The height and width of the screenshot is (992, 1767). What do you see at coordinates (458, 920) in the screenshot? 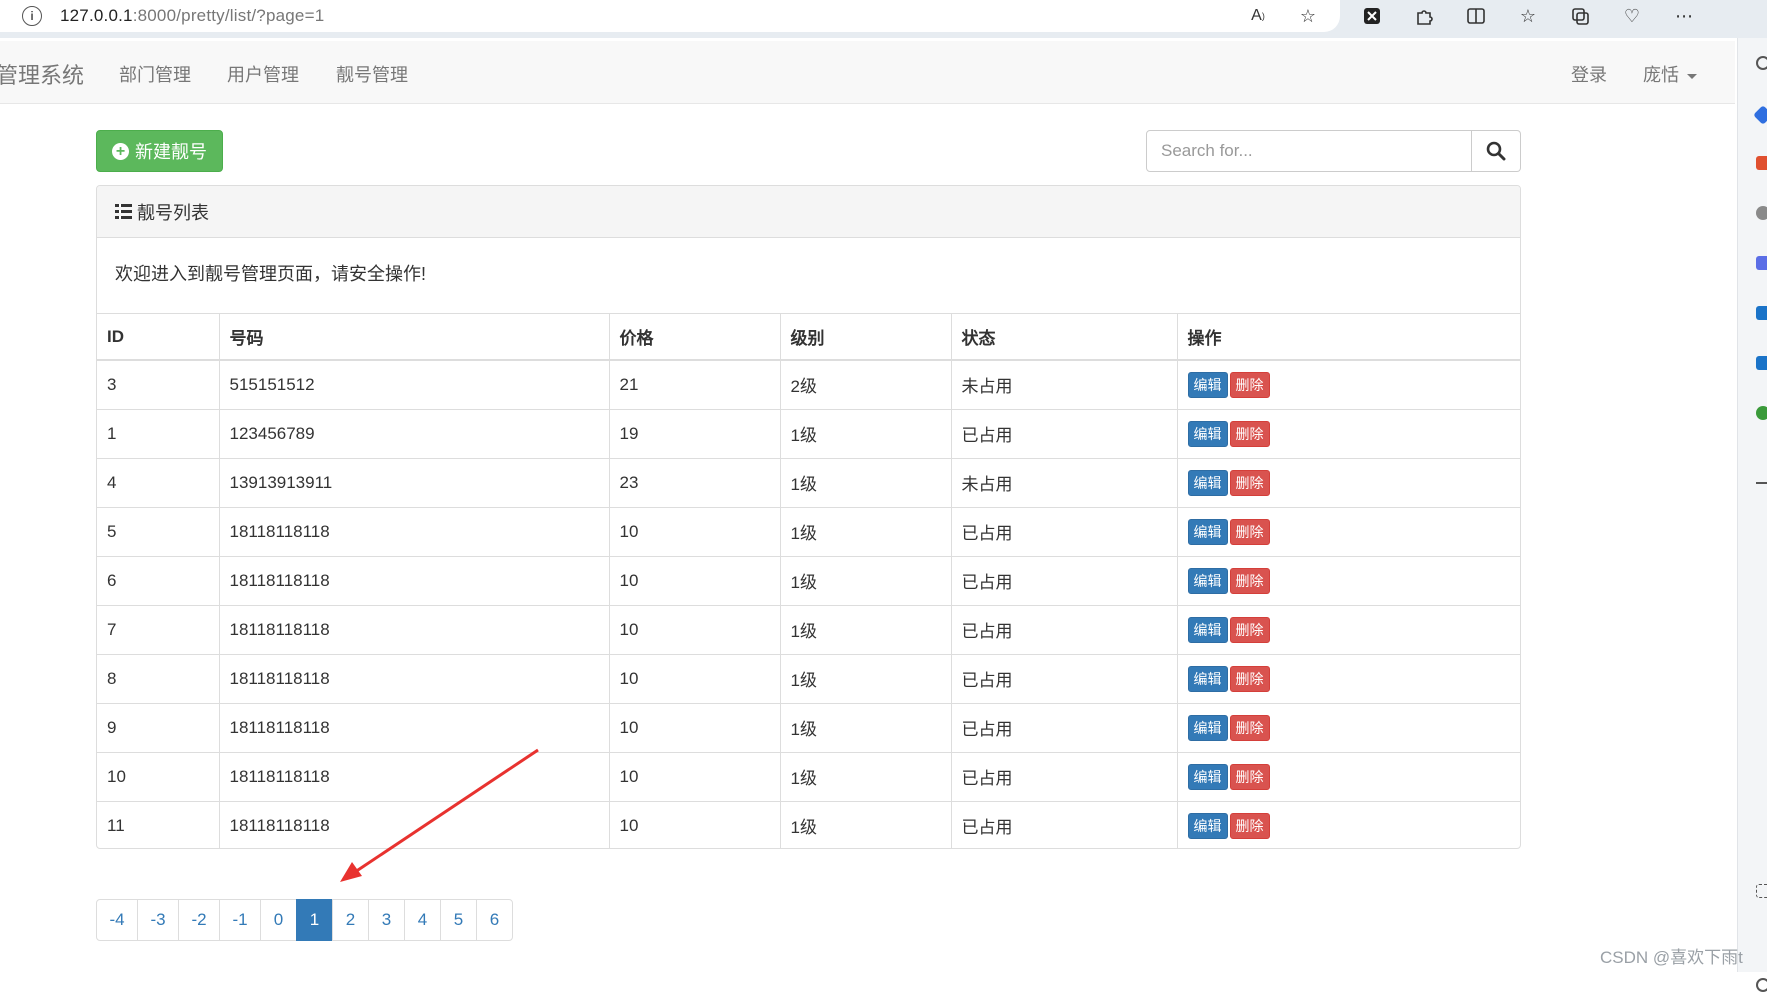
I see `page-link: 5` at bounding box center [458, 920].